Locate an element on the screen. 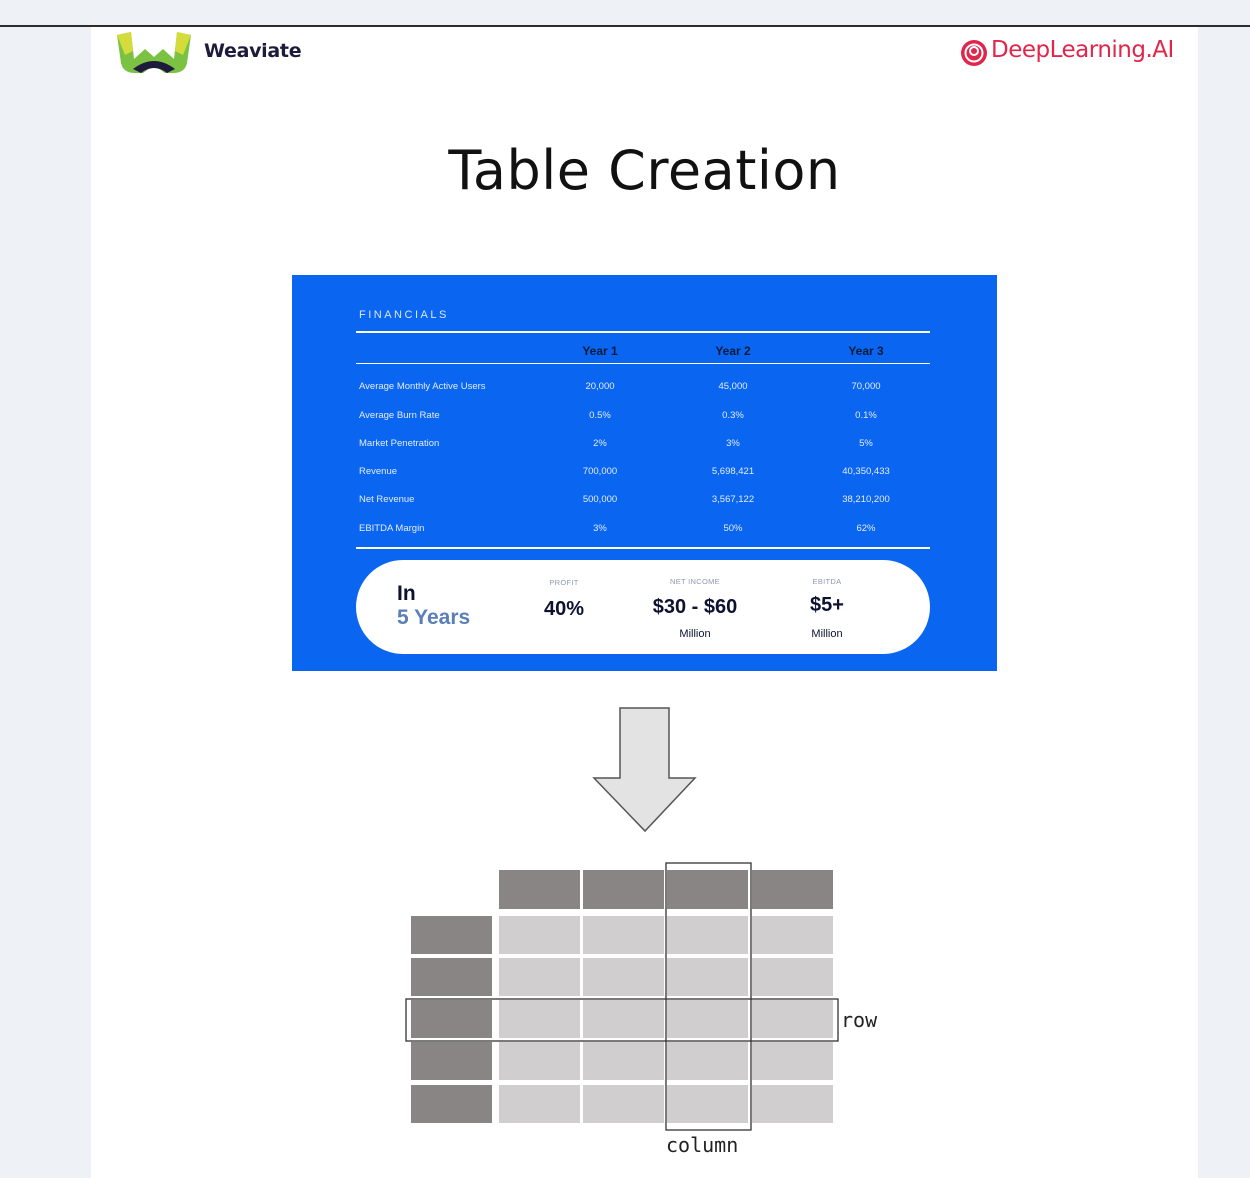 Image resolution: width=1250 pixels, height=1178 pixels. table-structure-diagram is located at coordinates (622, 919).